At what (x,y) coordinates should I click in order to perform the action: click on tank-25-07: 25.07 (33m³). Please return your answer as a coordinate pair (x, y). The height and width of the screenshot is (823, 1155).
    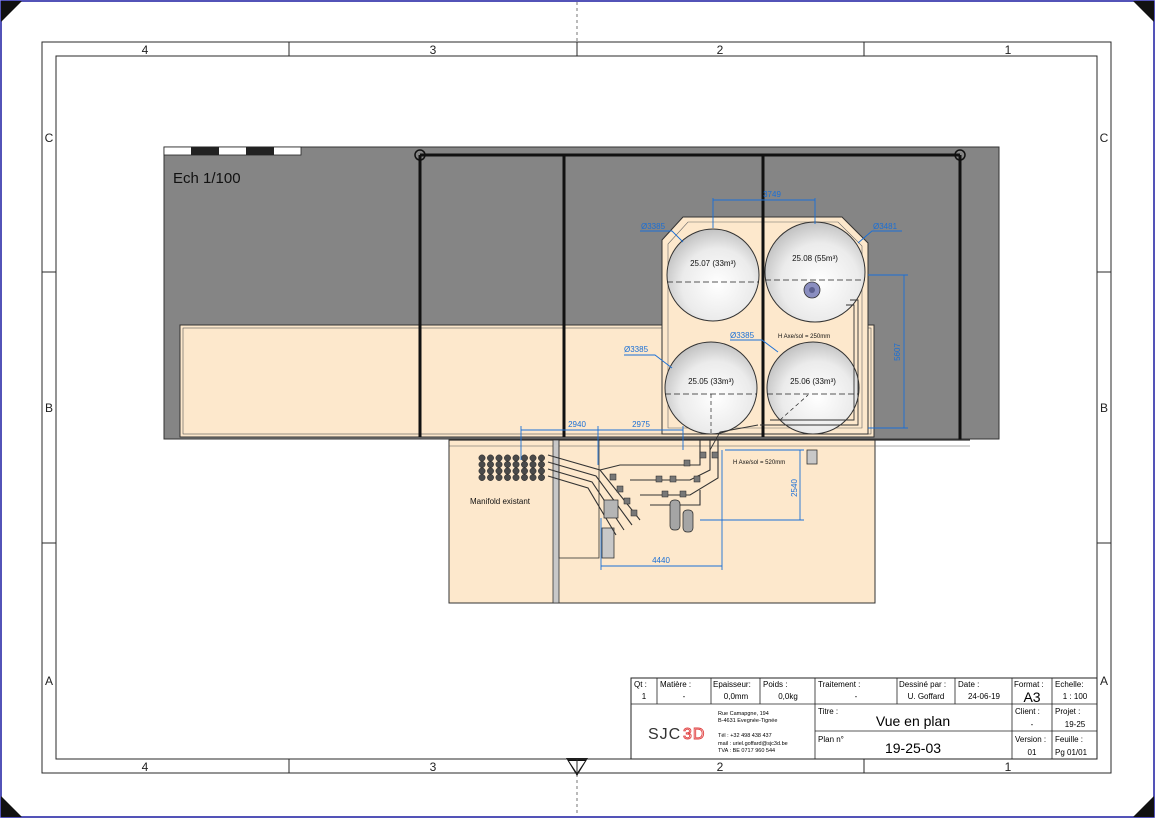
    Looking at the image, I should click on (713, 275).